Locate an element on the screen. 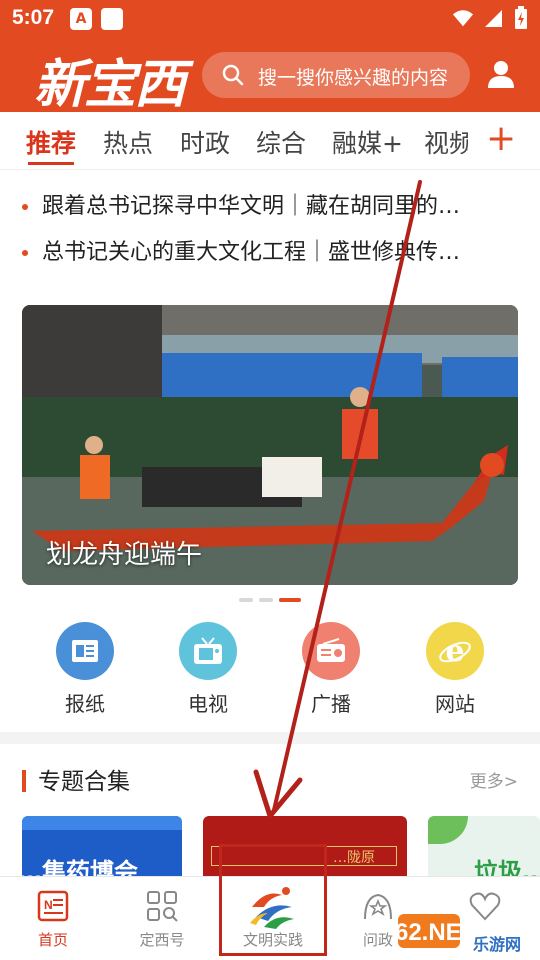  quick-entry-tv: 电视 is located at coordinates (208, 669).